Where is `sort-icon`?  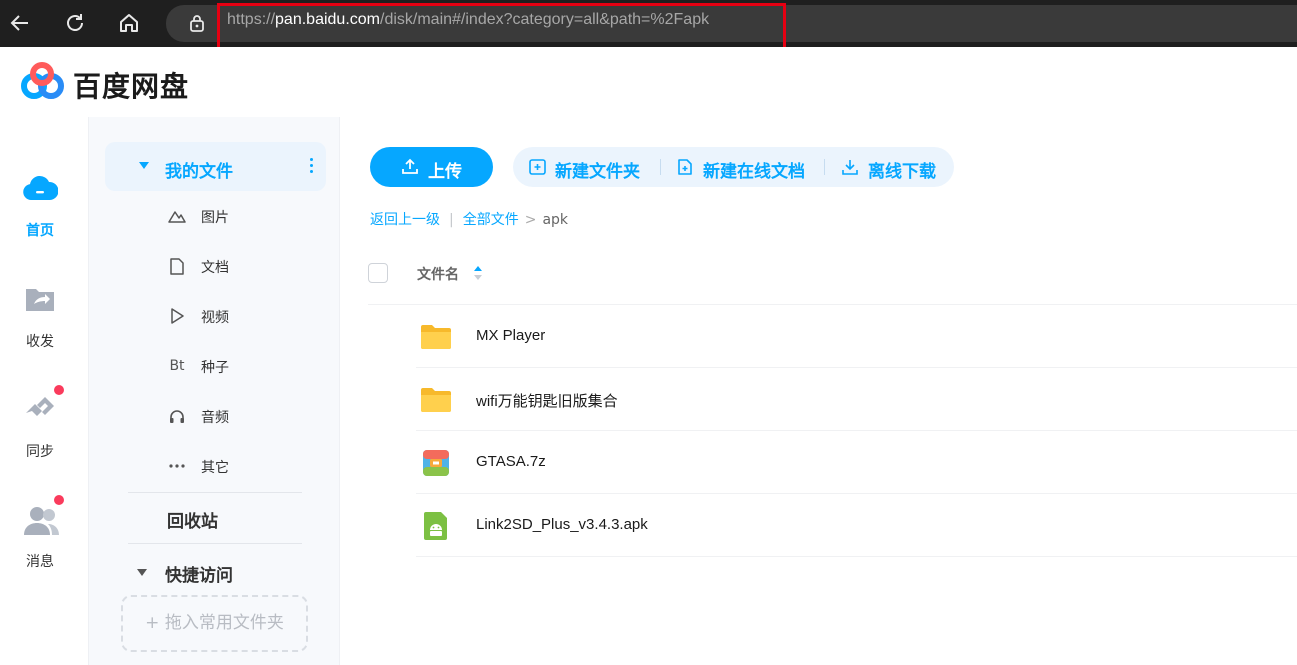 sort-icon is located at coordinates (478, 273).